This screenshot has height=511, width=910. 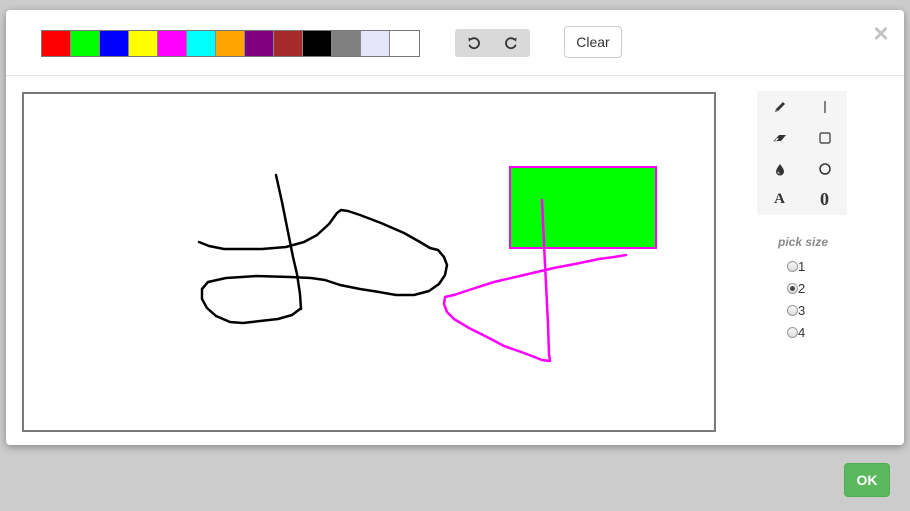 What do you see at coordinates (803, 242) in the screenshot?
I see `size-title: pick size` at bounding box center [803, 242].